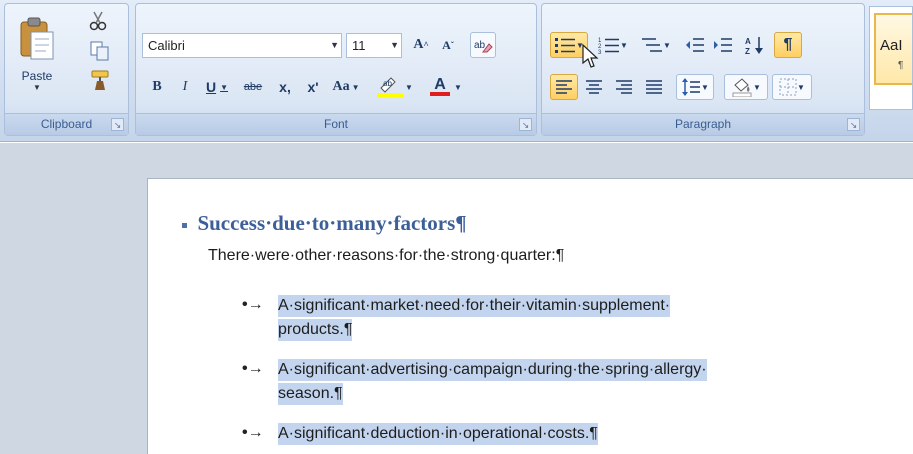 The height and width of the screenshot is (454, 913). What do you see at coordinates (652, 45) in the screenshot?
I see `multilevel-list-icon` at bounding box center [652, 45].